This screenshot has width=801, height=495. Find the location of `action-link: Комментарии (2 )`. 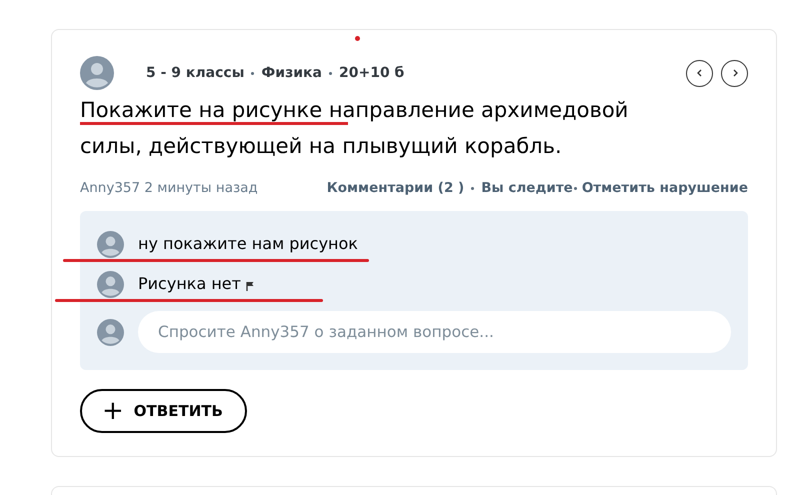

action-link: Комментарии (2 ) is located at coordinates (395, 188).